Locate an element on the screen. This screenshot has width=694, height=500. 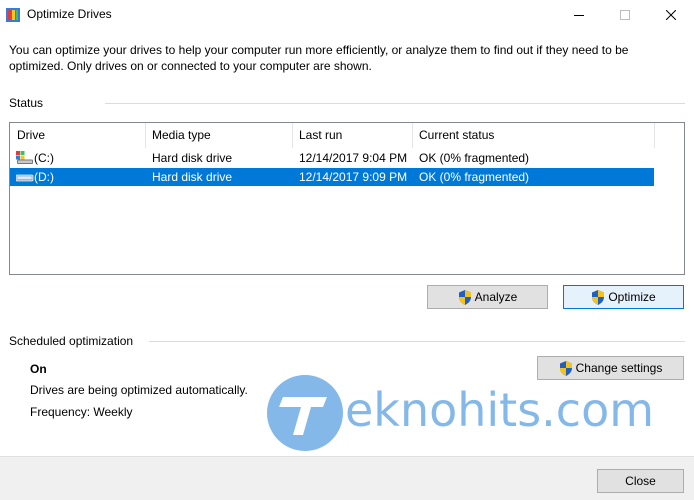
maximize-button is located at coordinates (625, 15).